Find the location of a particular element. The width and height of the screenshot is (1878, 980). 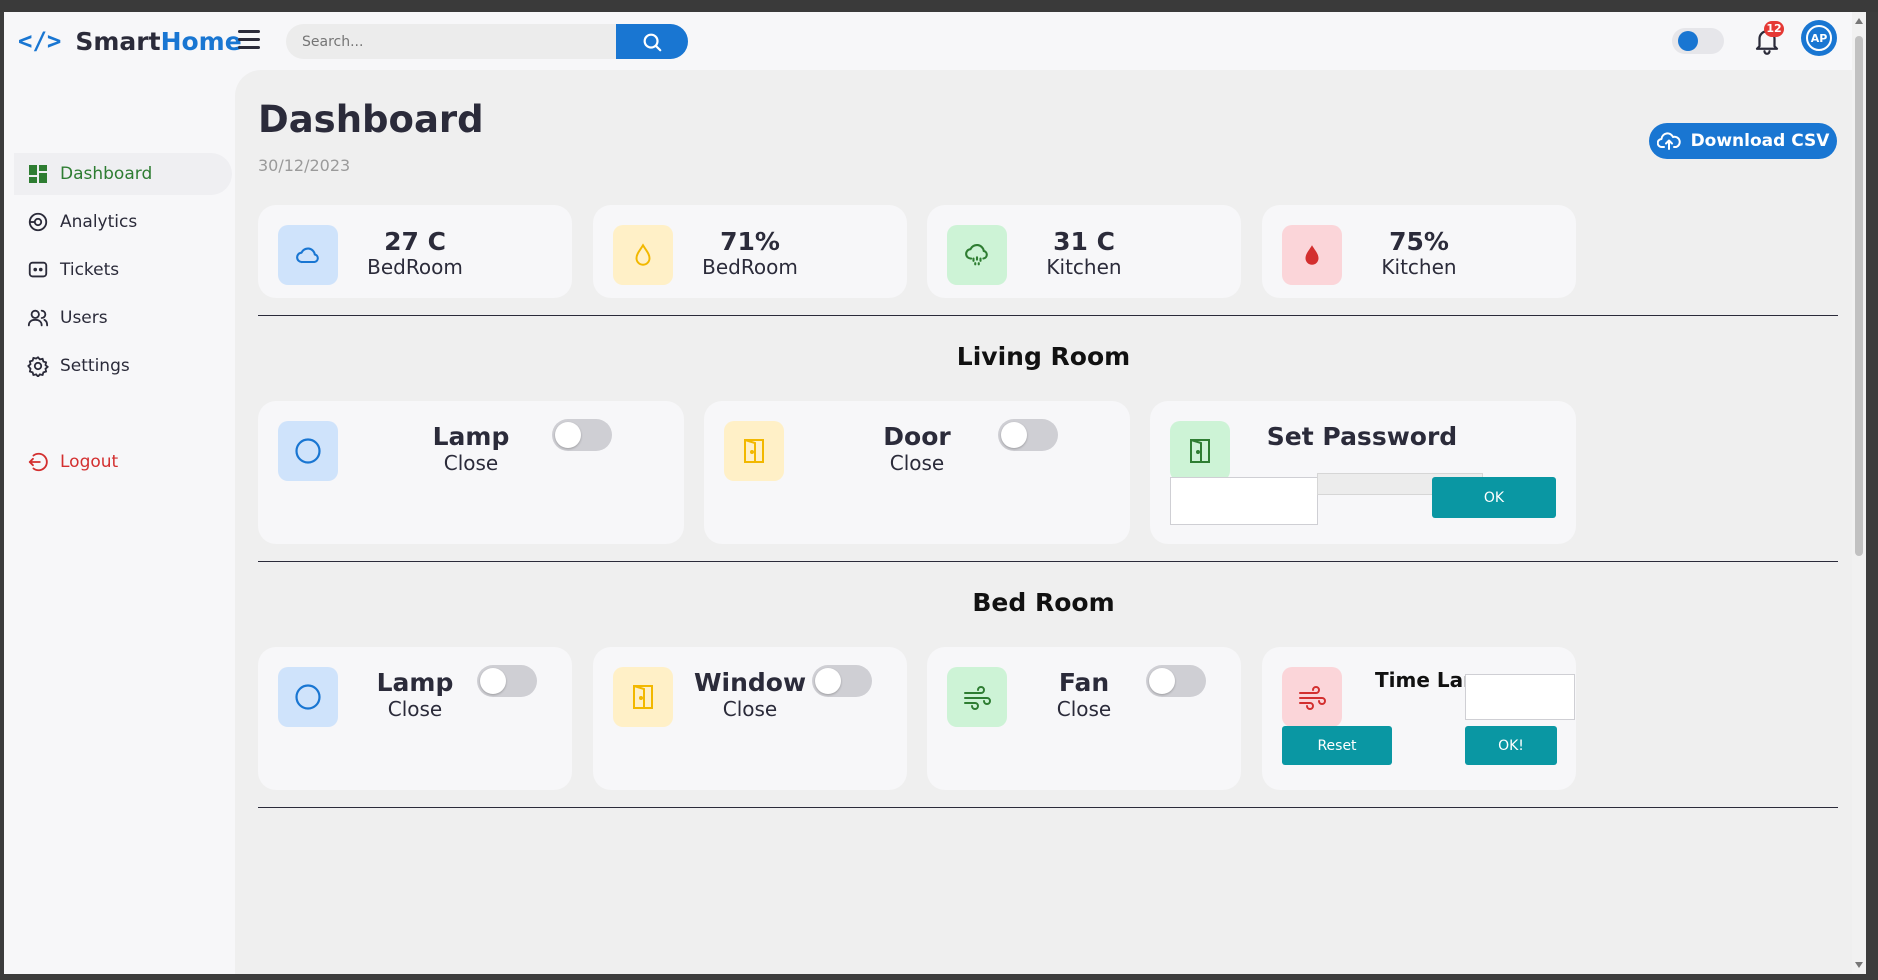

brand-home: Home is located at coordinates (201, 41).